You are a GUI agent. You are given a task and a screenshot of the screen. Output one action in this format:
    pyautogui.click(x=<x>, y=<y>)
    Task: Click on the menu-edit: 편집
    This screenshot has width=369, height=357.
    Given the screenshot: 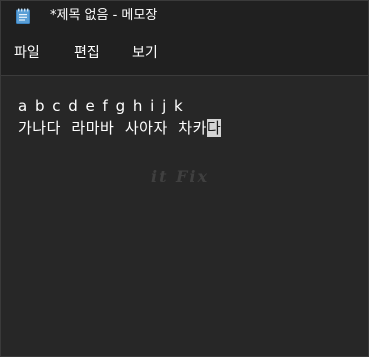 What is the action you would take?
    pyautogui.click(x=87, y=53)
    